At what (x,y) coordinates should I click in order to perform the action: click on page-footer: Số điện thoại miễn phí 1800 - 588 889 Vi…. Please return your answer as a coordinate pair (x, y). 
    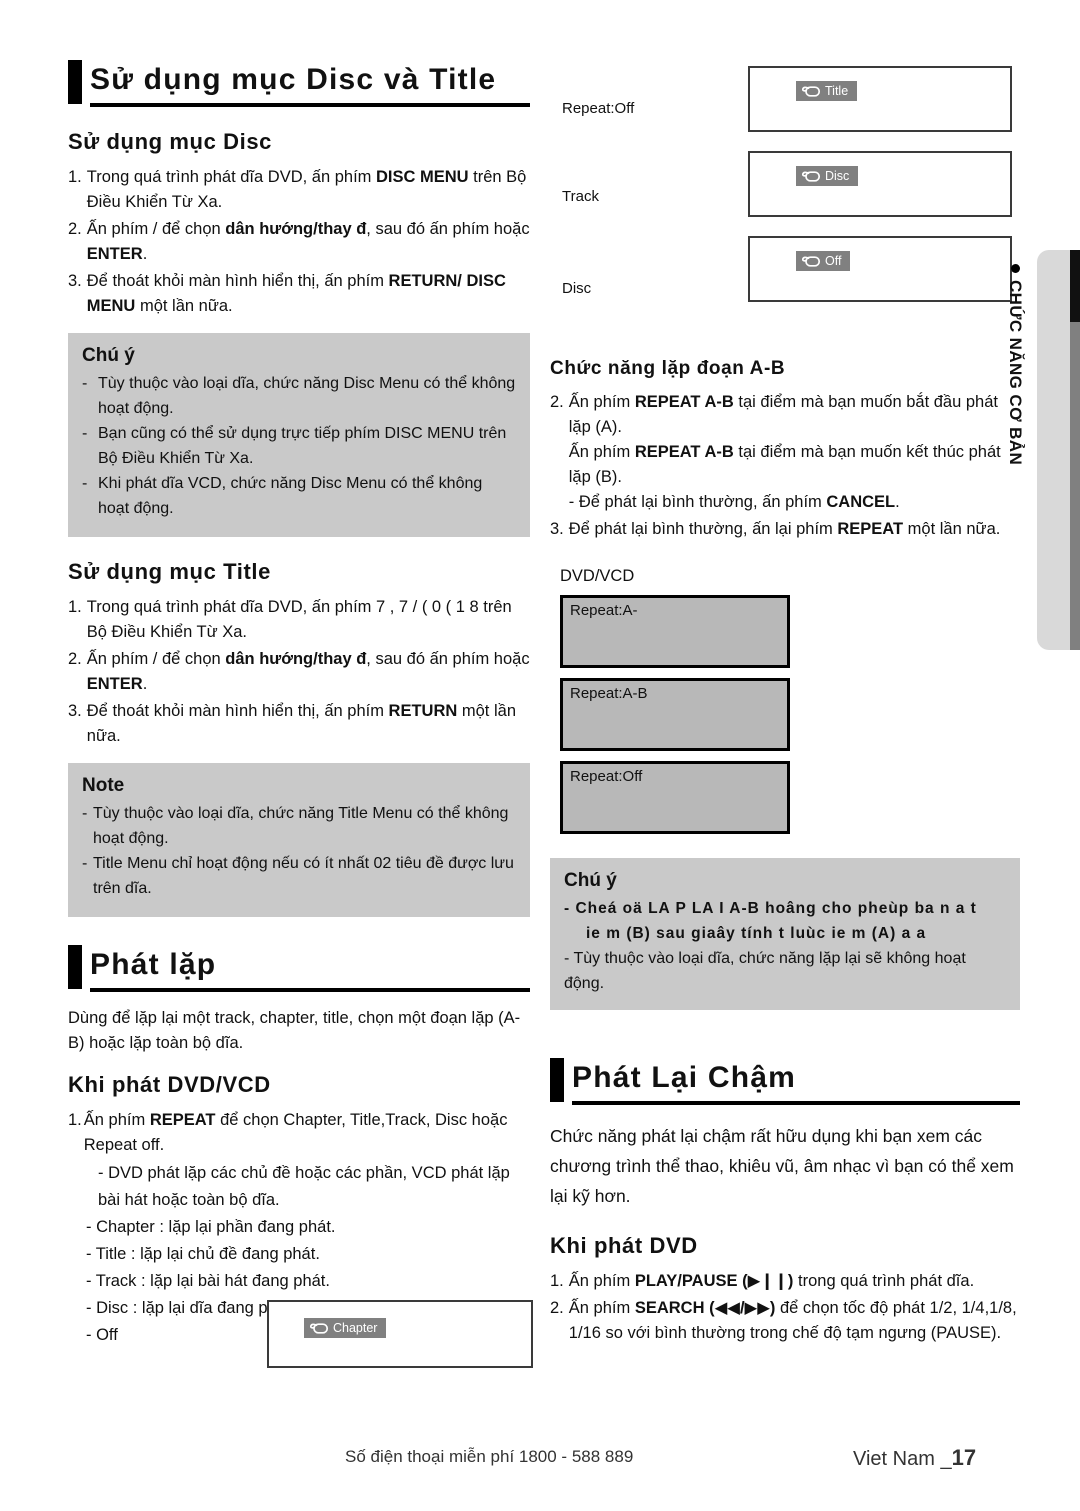
    Looking at the image, I should click on (540, 1466).